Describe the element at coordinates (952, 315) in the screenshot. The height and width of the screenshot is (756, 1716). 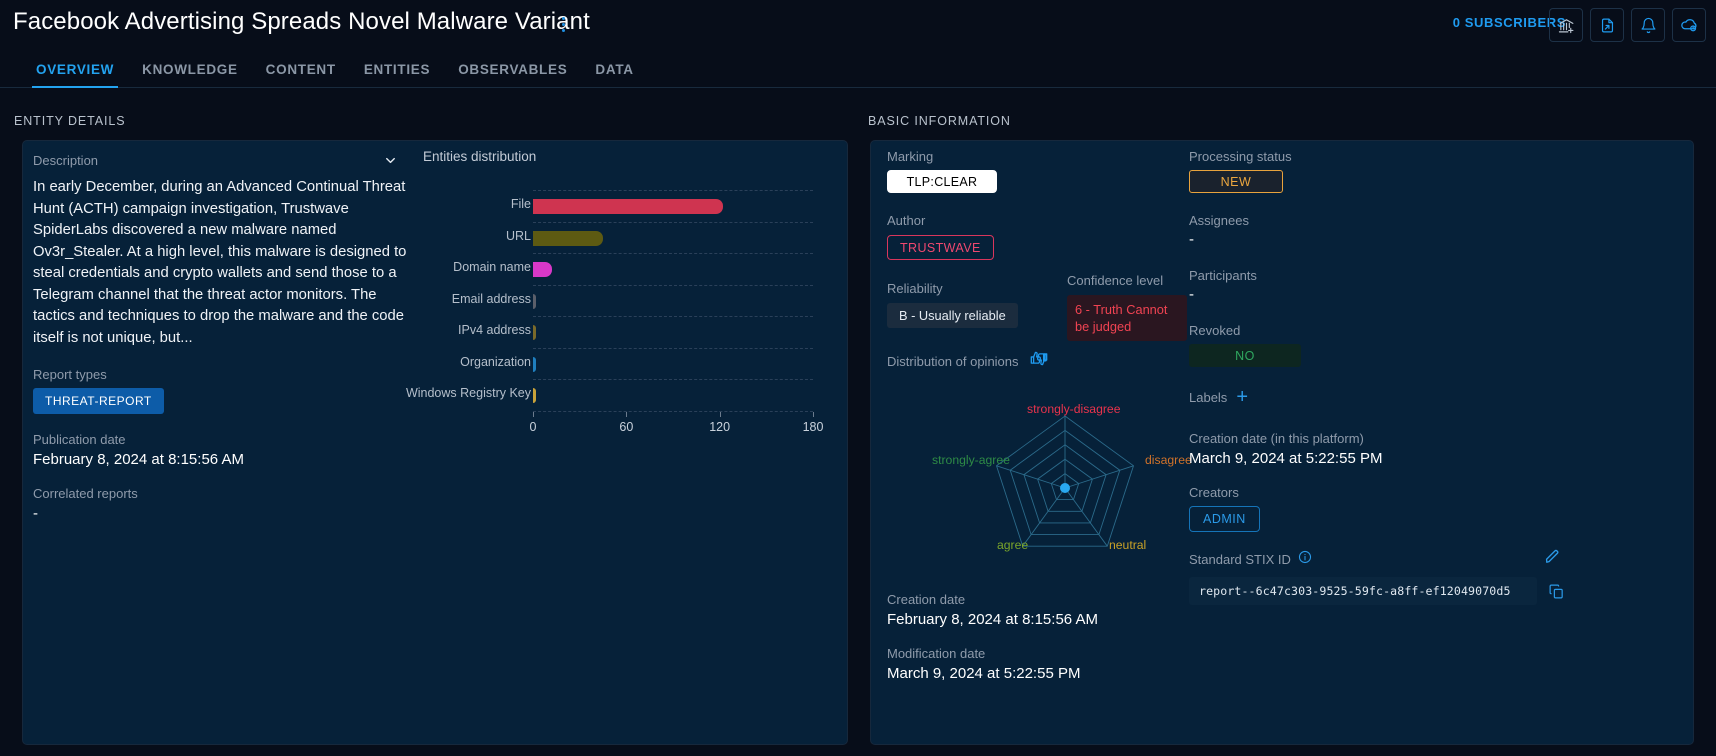
I see `reliability-chip: B - Usually reliable` at that location.